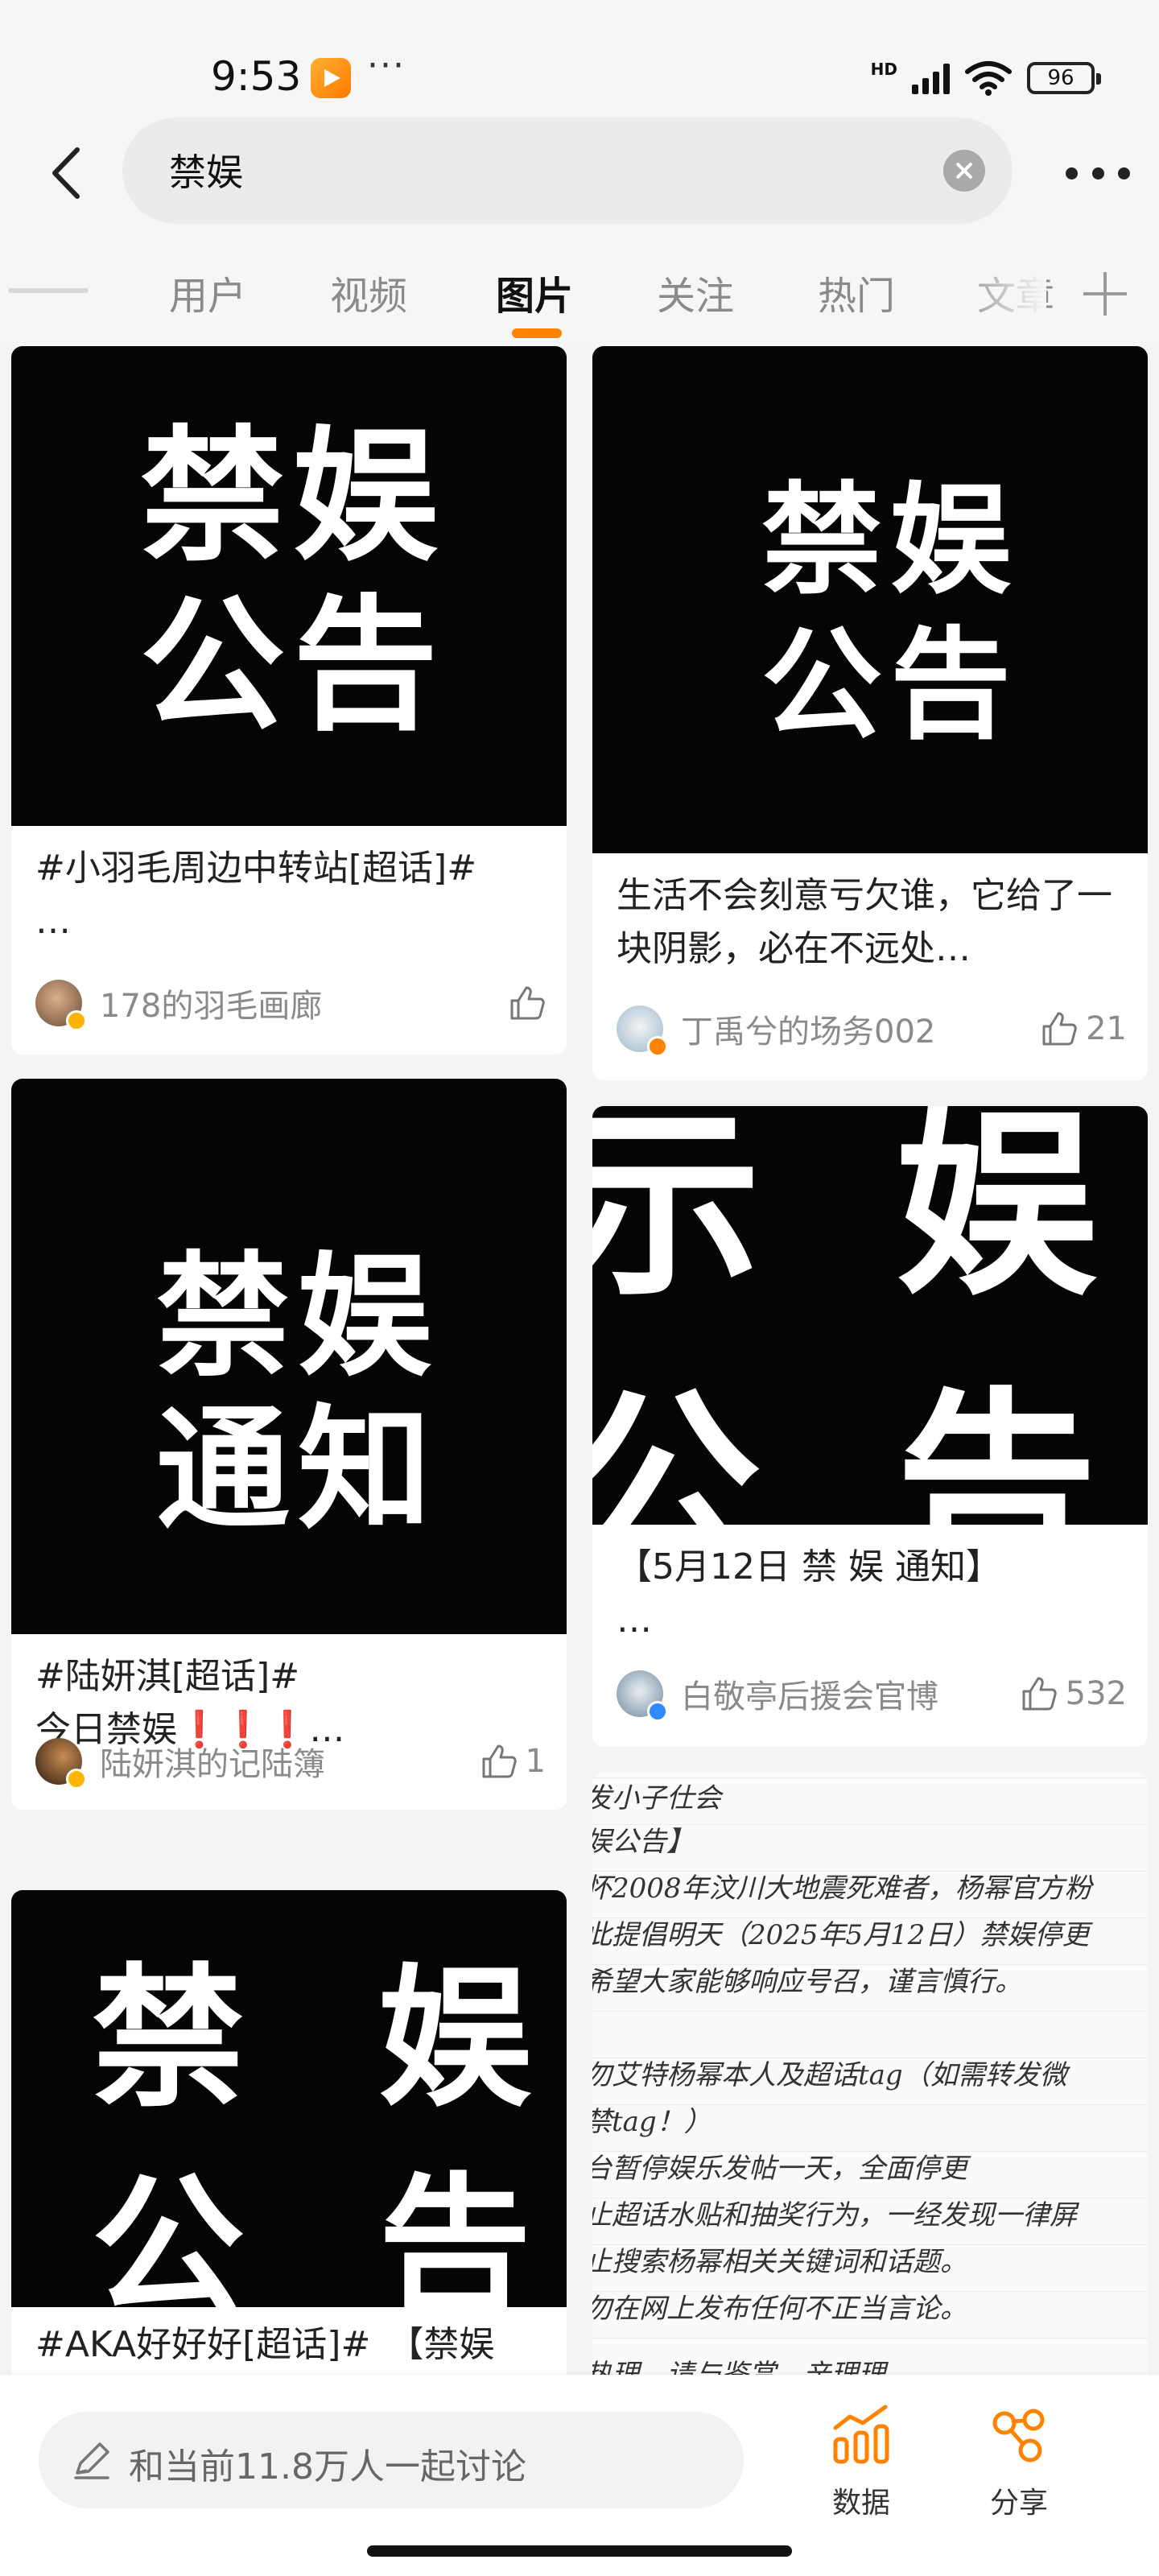 Image resolution: width=1159 pixels, height=2576 pixels. What do you see at coordinates (1018, 2503) in the screenshot?
I see `share-label: 分享` at bounding box center [1018, 2503].